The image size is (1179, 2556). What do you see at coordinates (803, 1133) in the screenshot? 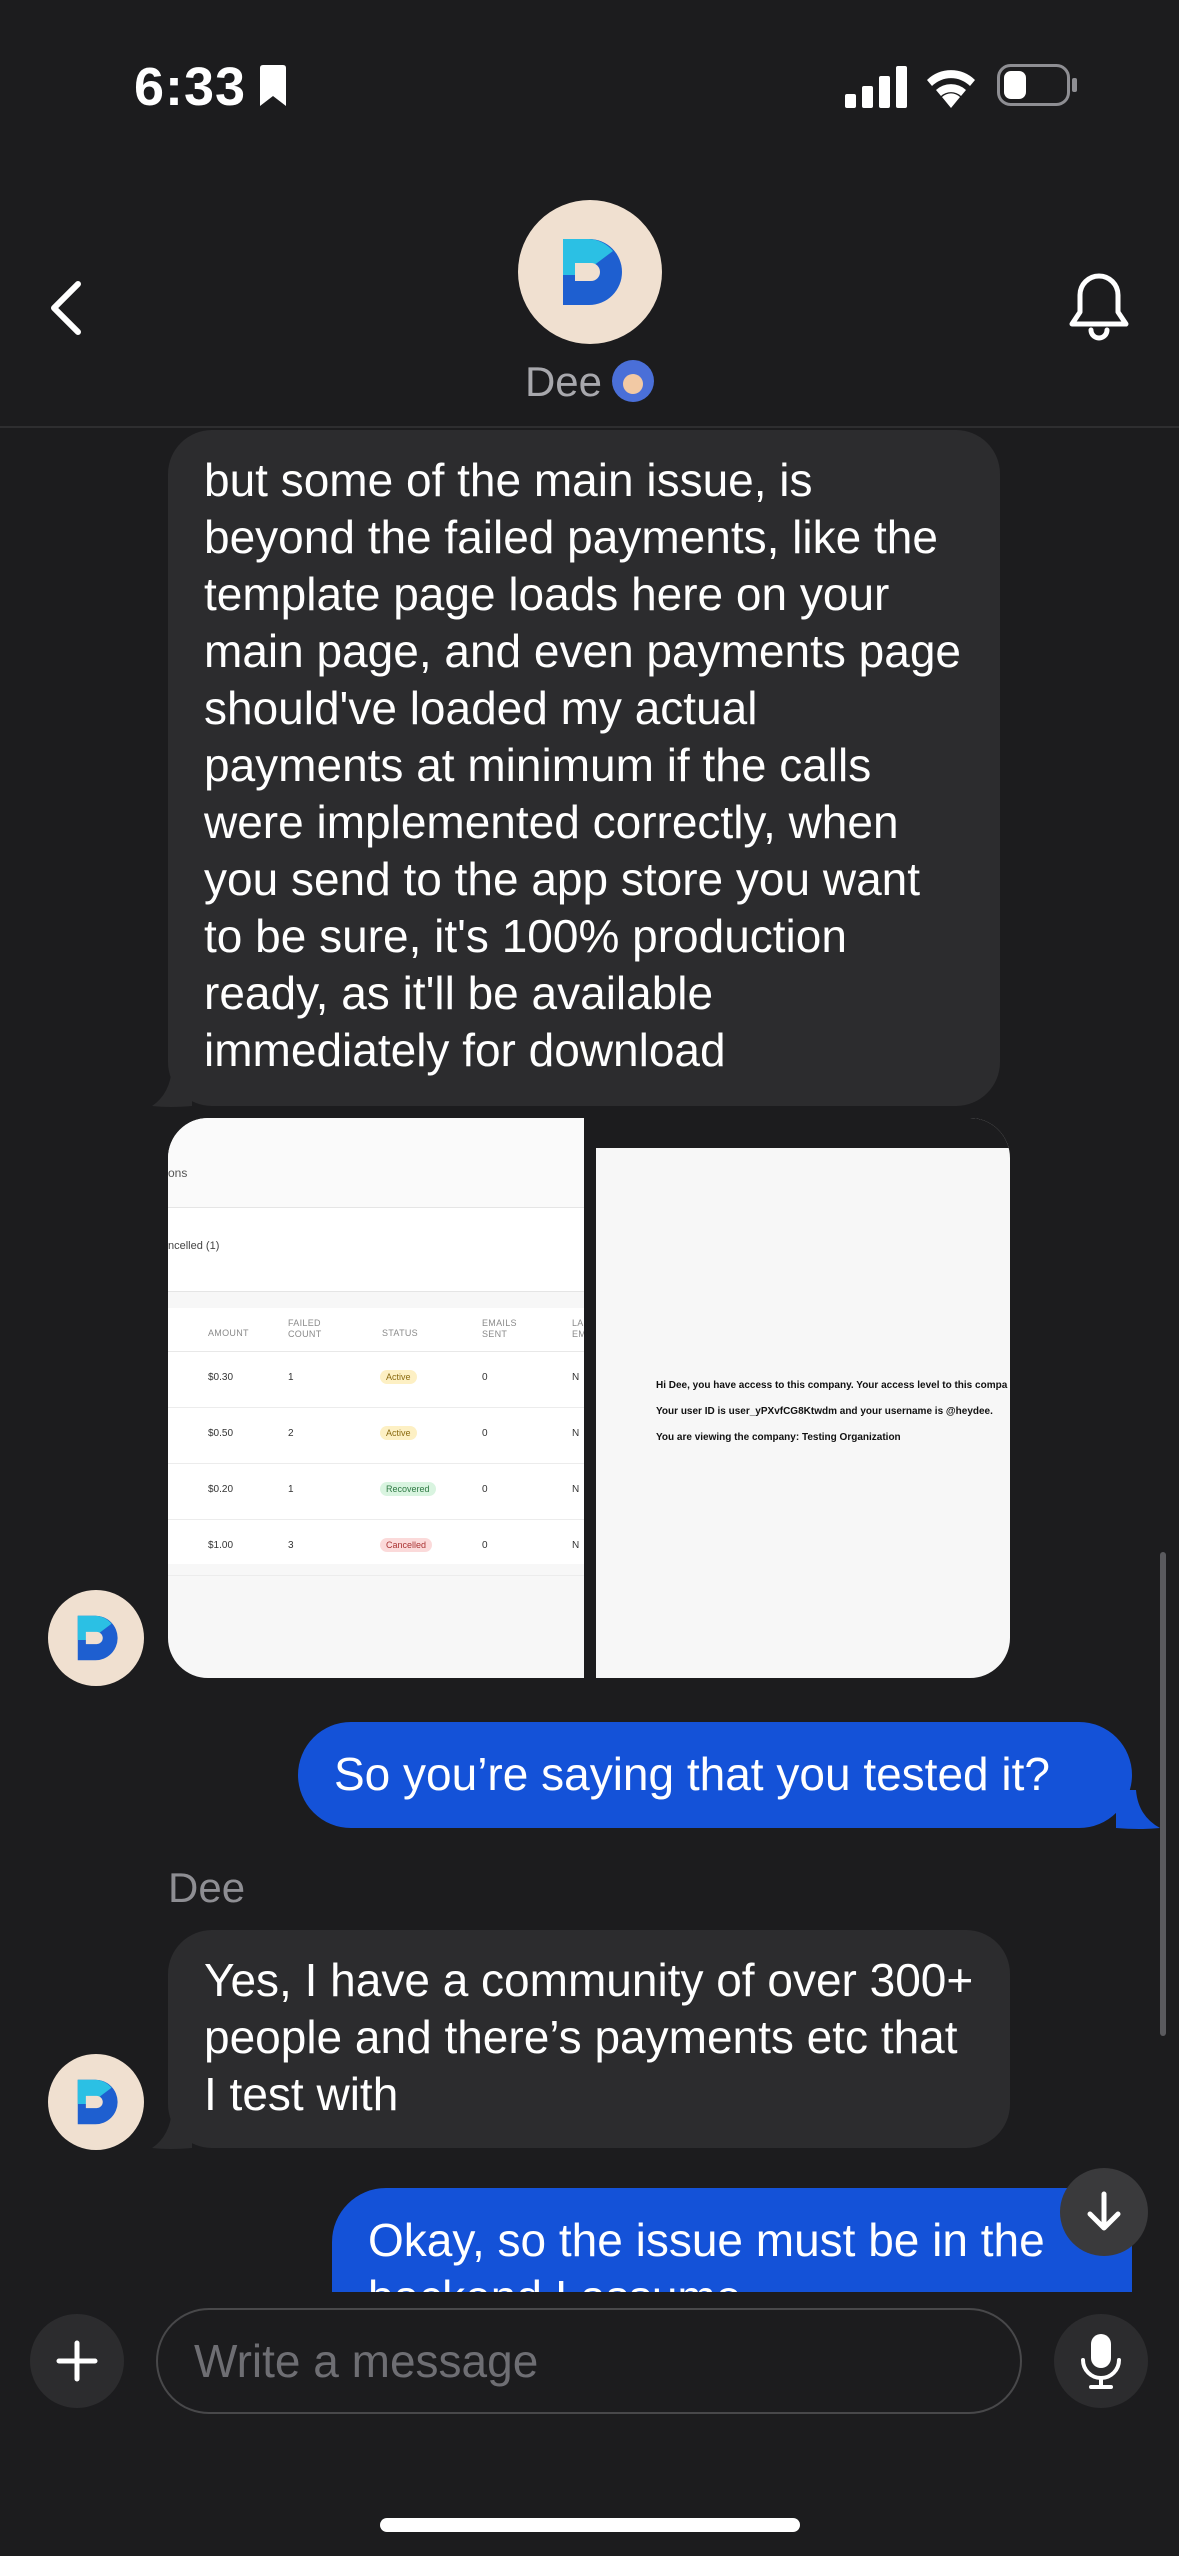
I see `attachment-topbar` at bounding box center [803, 1133].